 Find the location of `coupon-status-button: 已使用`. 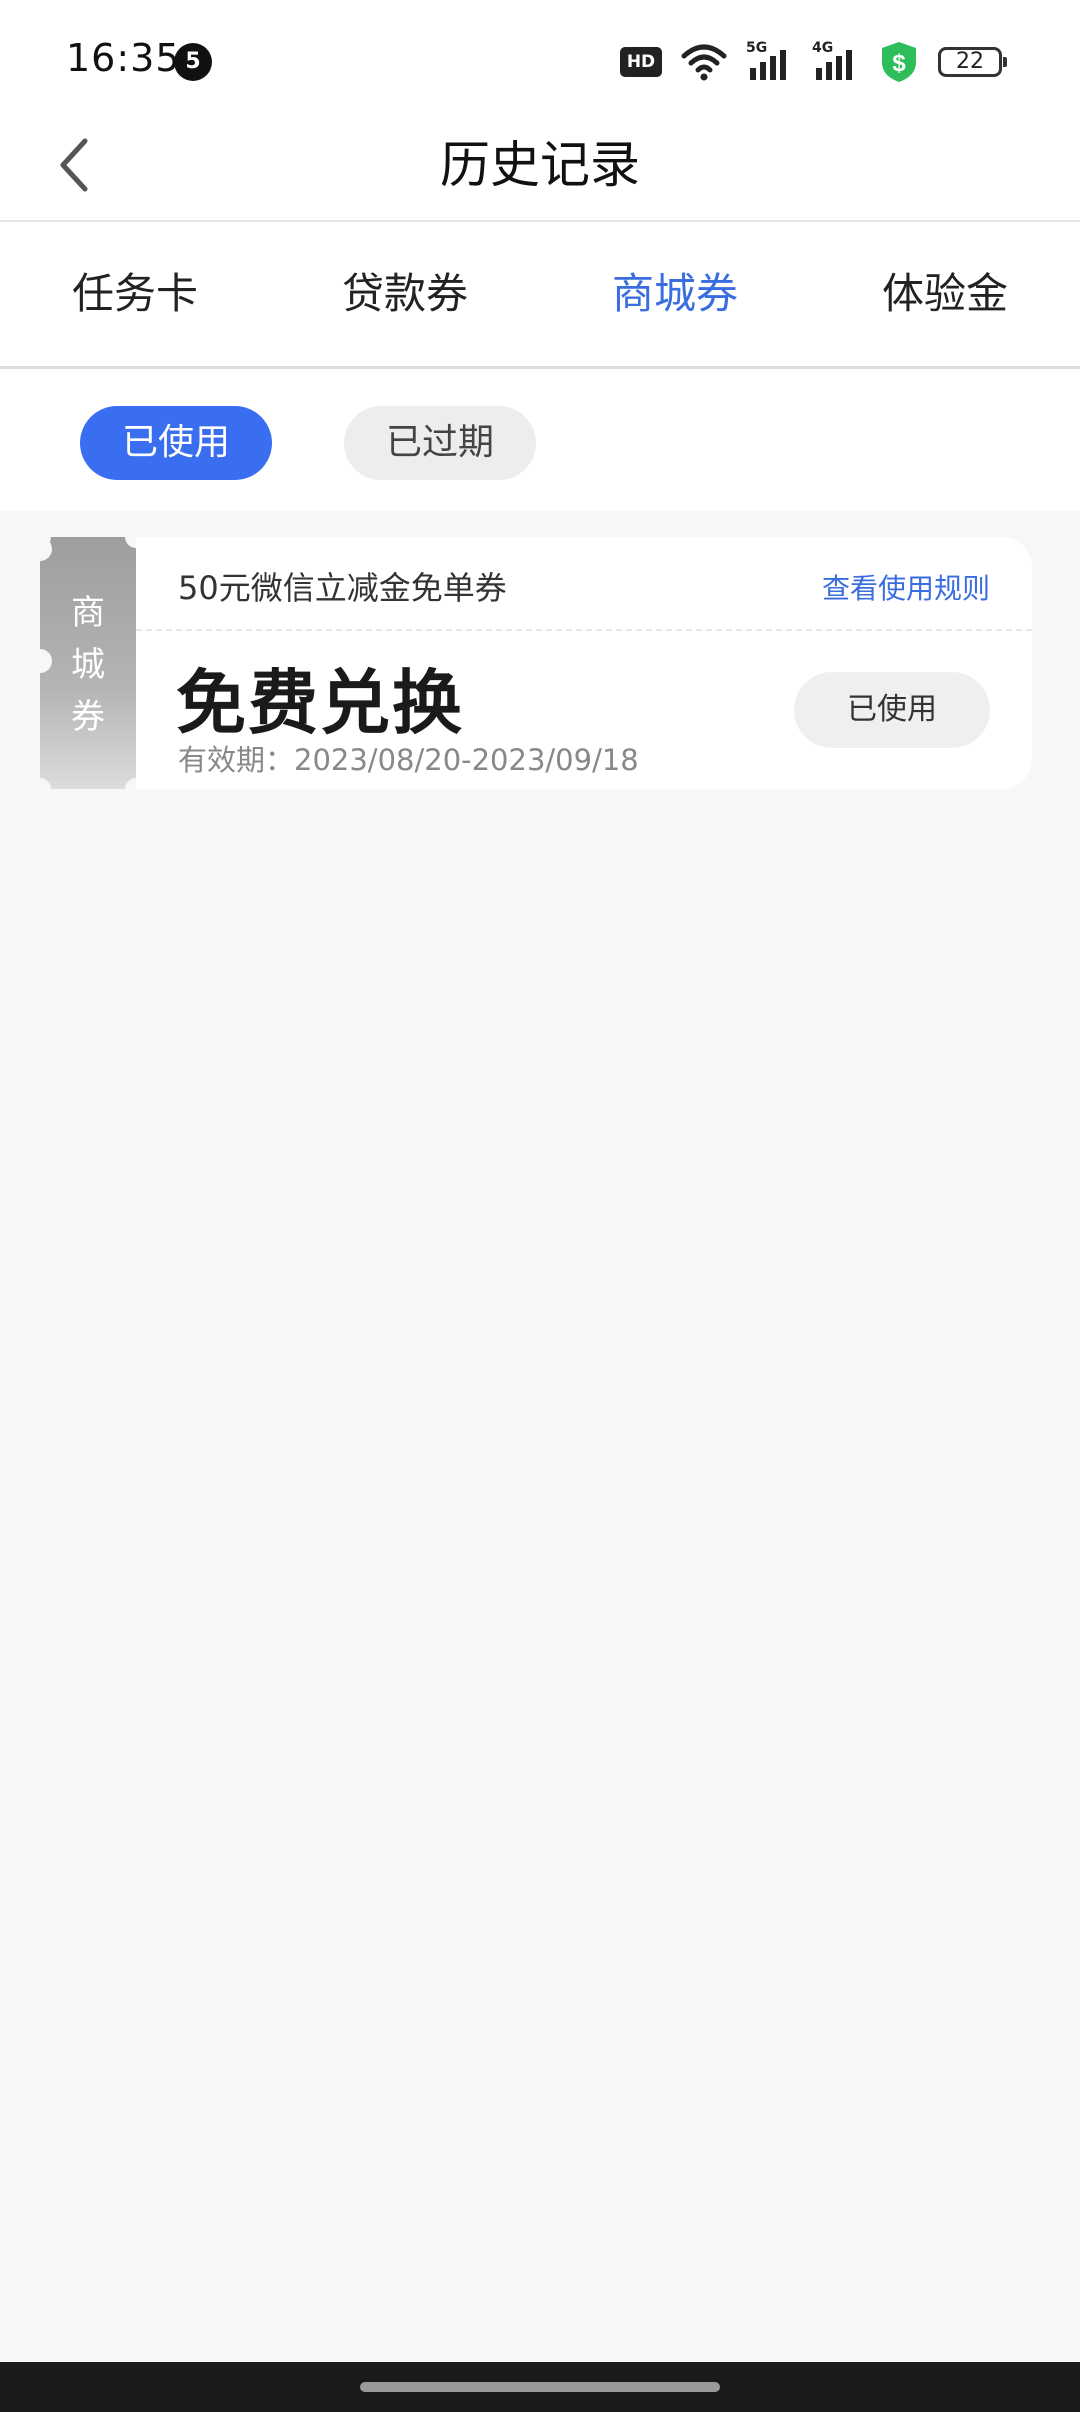

coupon-status-button: 已使用 is located at coordinates (892, 710).